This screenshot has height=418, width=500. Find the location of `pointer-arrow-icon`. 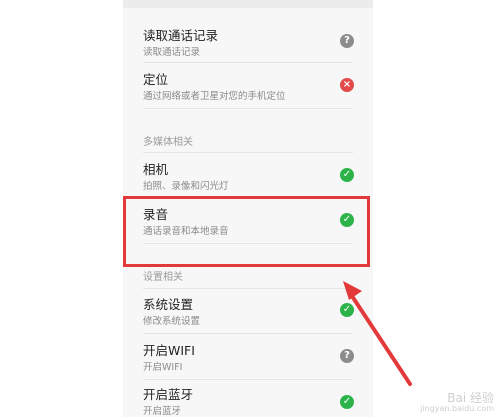

pointer-arrow-icon is located at coordinates (377, 333).